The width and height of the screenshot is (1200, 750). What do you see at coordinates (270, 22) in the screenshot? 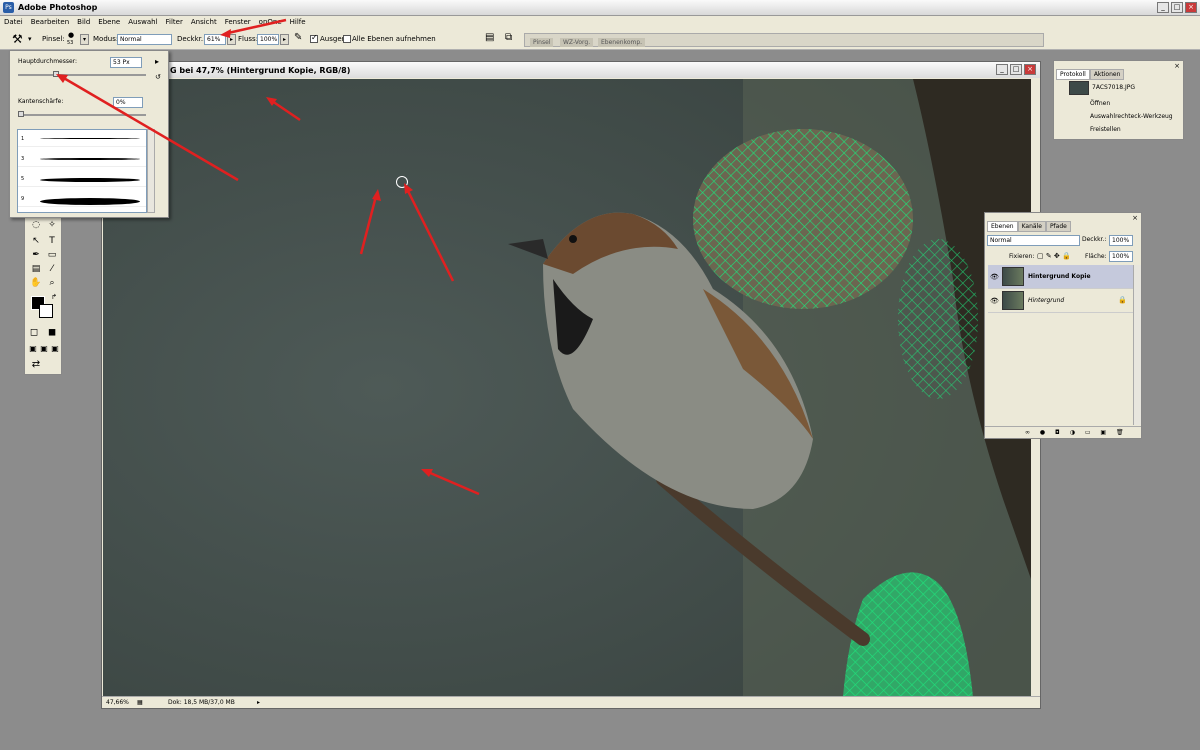
I see `menu-onone: onOne` at bounding box center [270, 22].